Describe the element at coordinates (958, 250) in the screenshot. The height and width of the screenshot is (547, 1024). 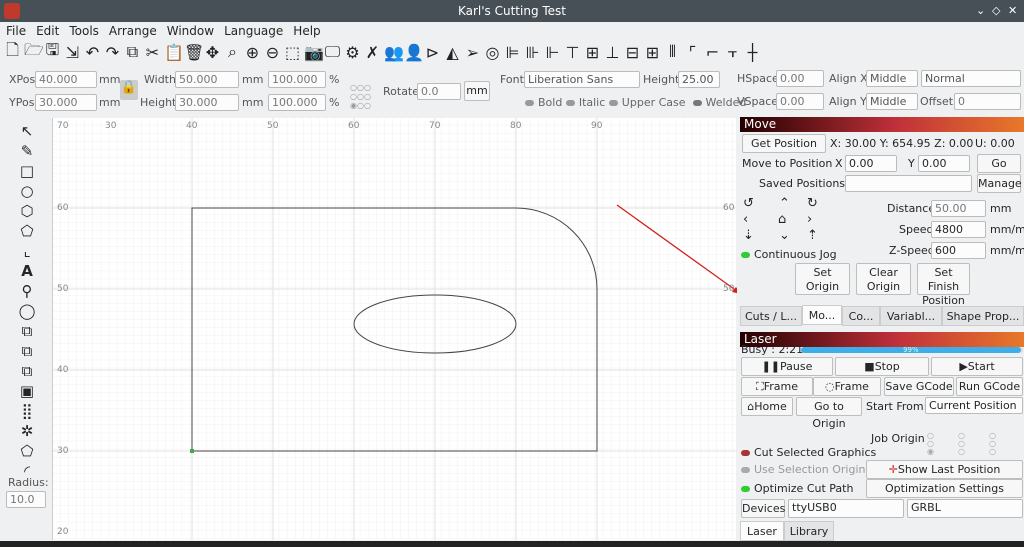
I see `zspeed-input: 600` at that location.